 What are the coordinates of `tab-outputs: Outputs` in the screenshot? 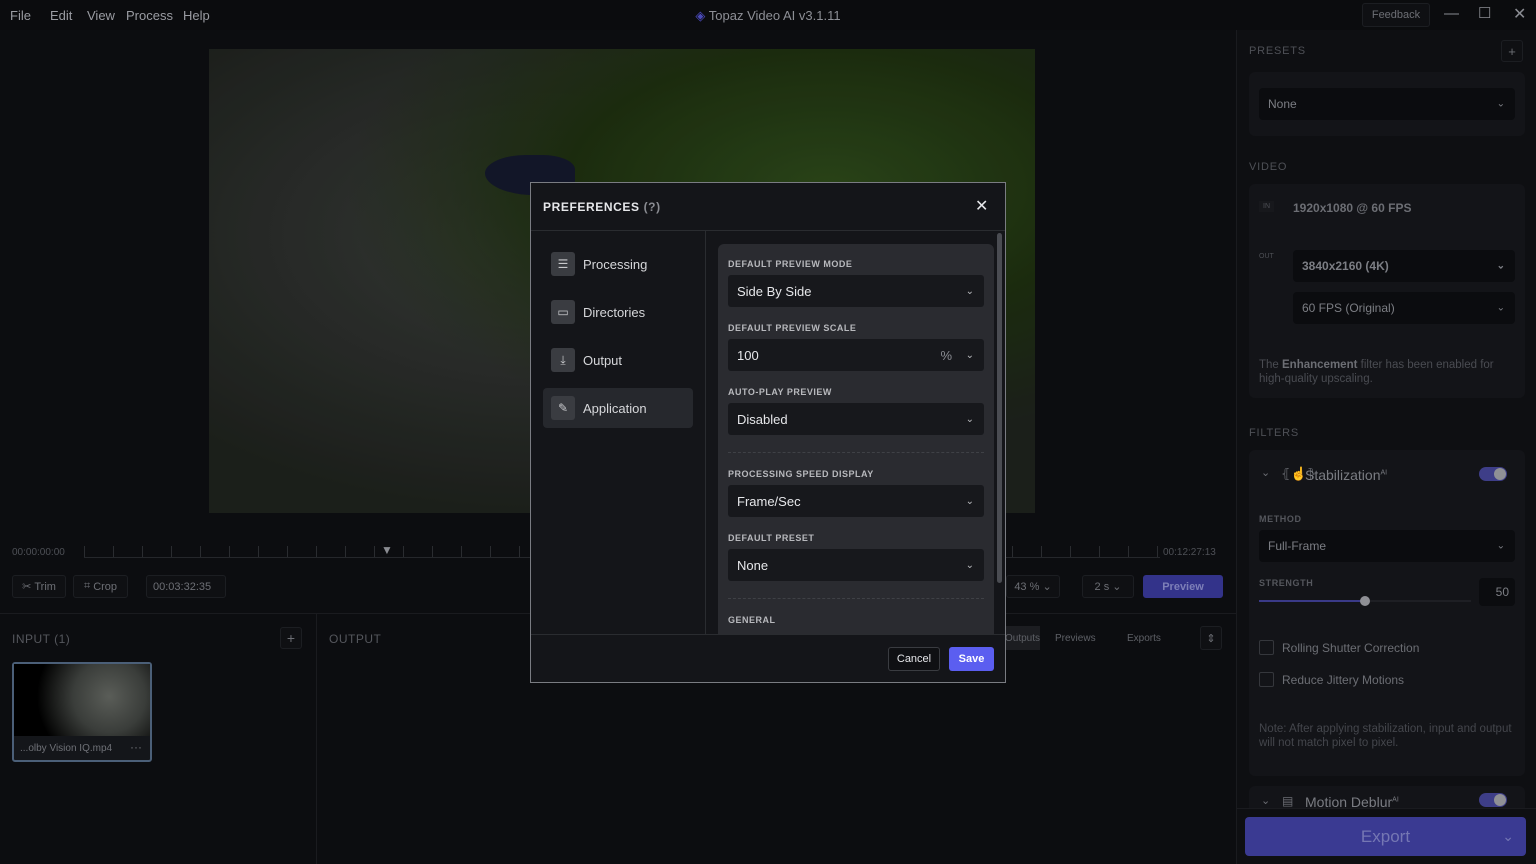 It's located at (1020, 638).